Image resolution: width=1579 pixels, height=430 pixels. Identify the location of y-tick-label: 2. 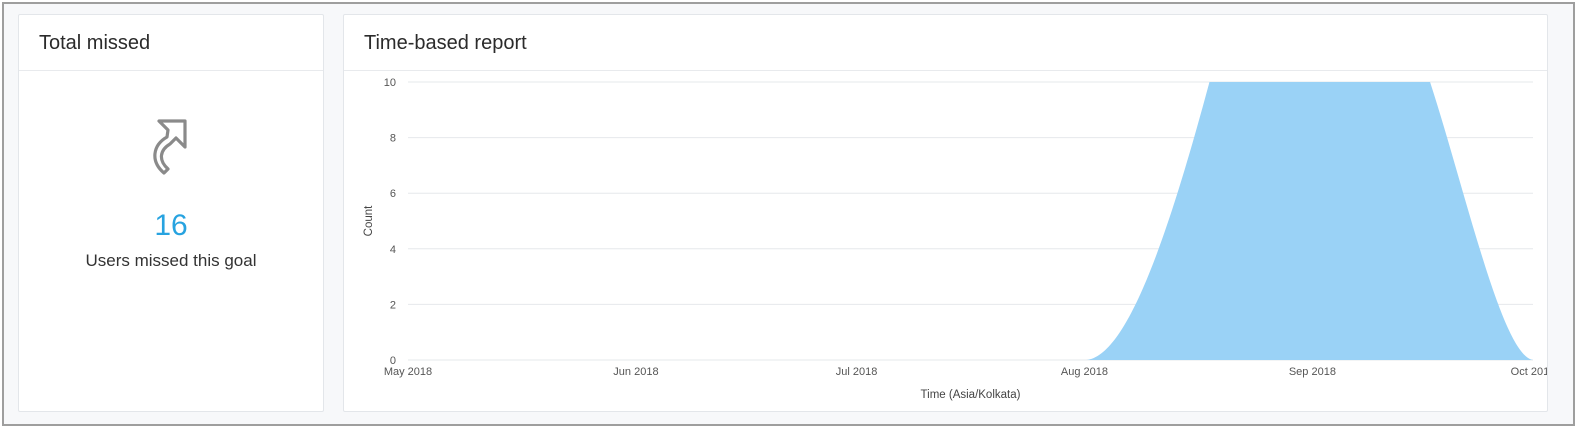
(393, 305).